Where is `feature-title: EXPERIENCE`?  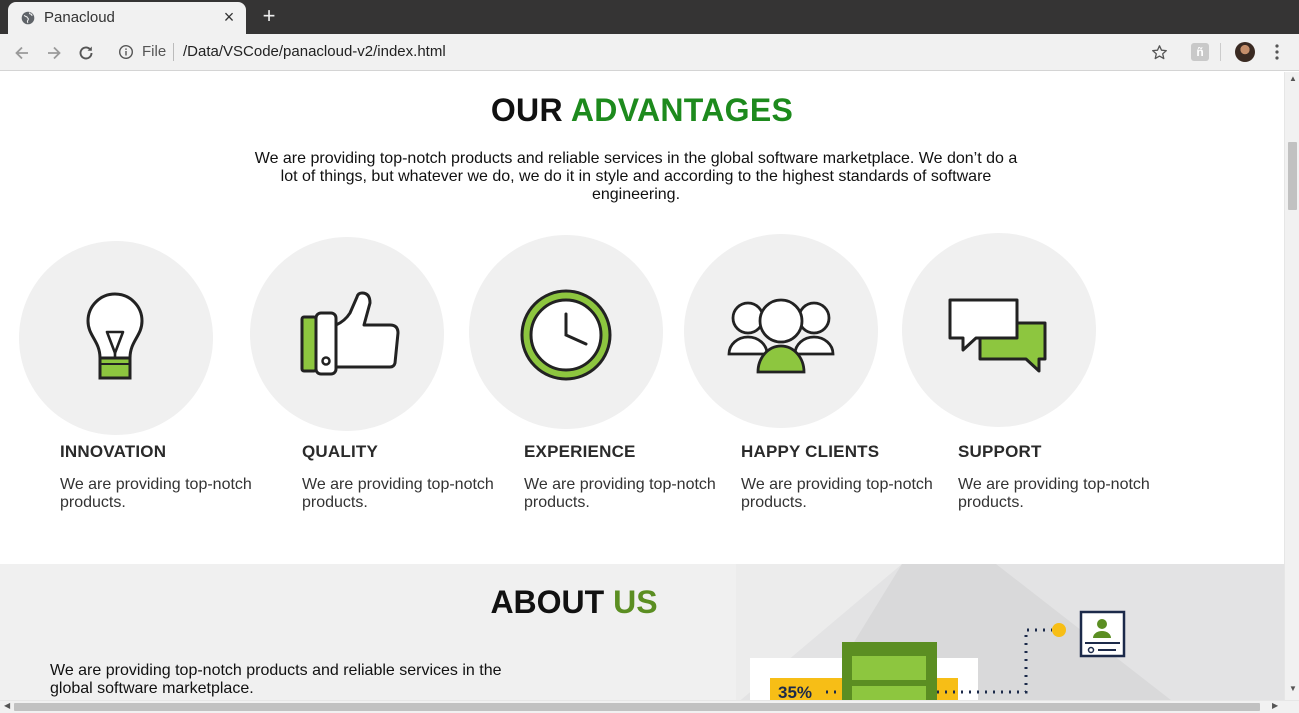
feature-title: EXPERIENCE is located at coordinates (580, 451).